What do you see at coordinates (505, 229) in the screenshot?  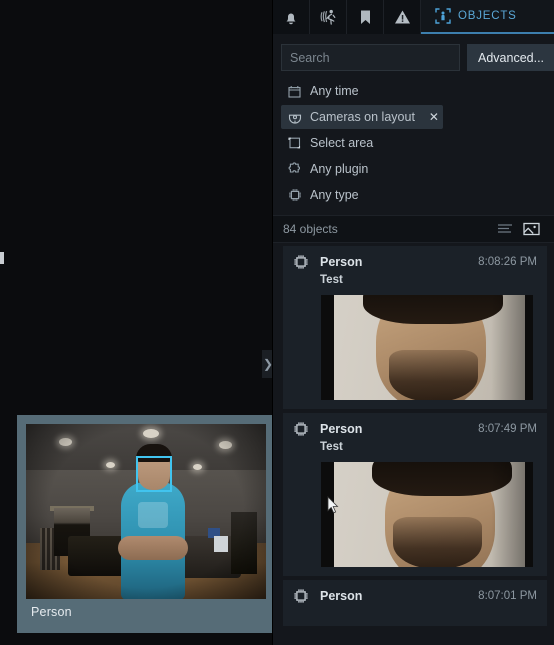 I see `list-view-icon` at bounding box center [505, 229].